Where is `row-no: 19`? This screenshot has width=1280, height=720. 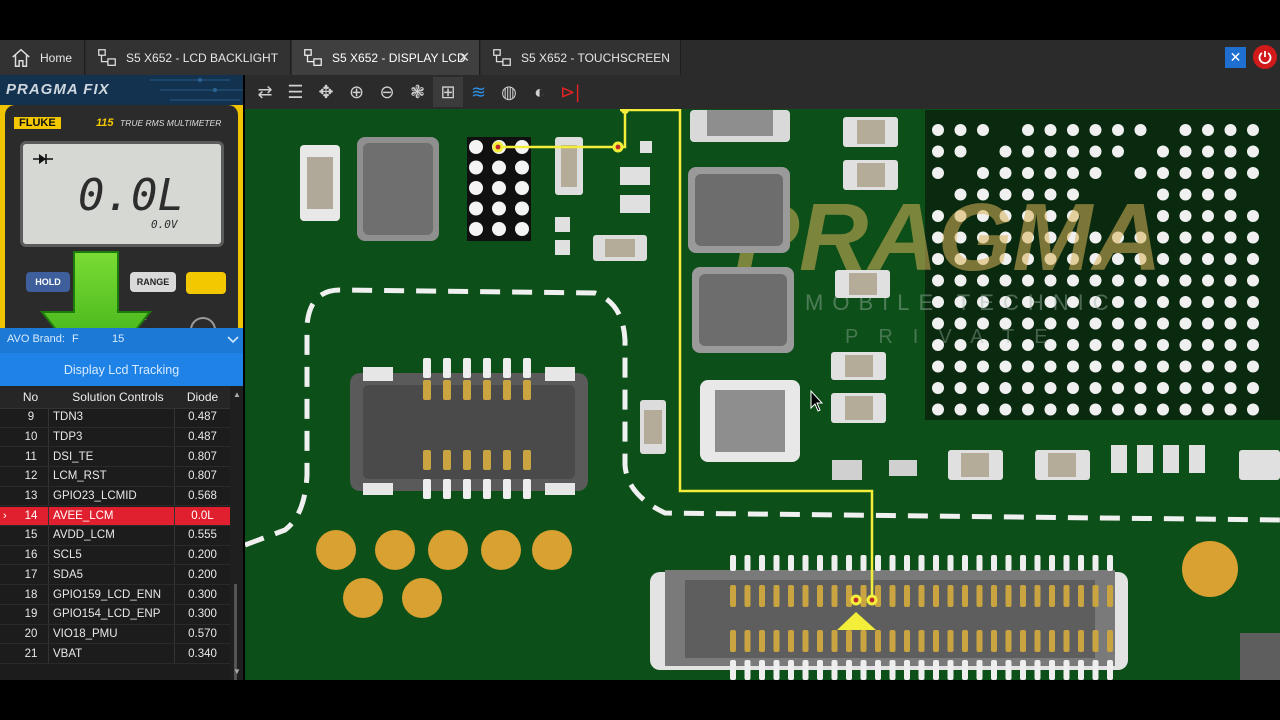
row-no: 19 is located at coordinates (31, 614).